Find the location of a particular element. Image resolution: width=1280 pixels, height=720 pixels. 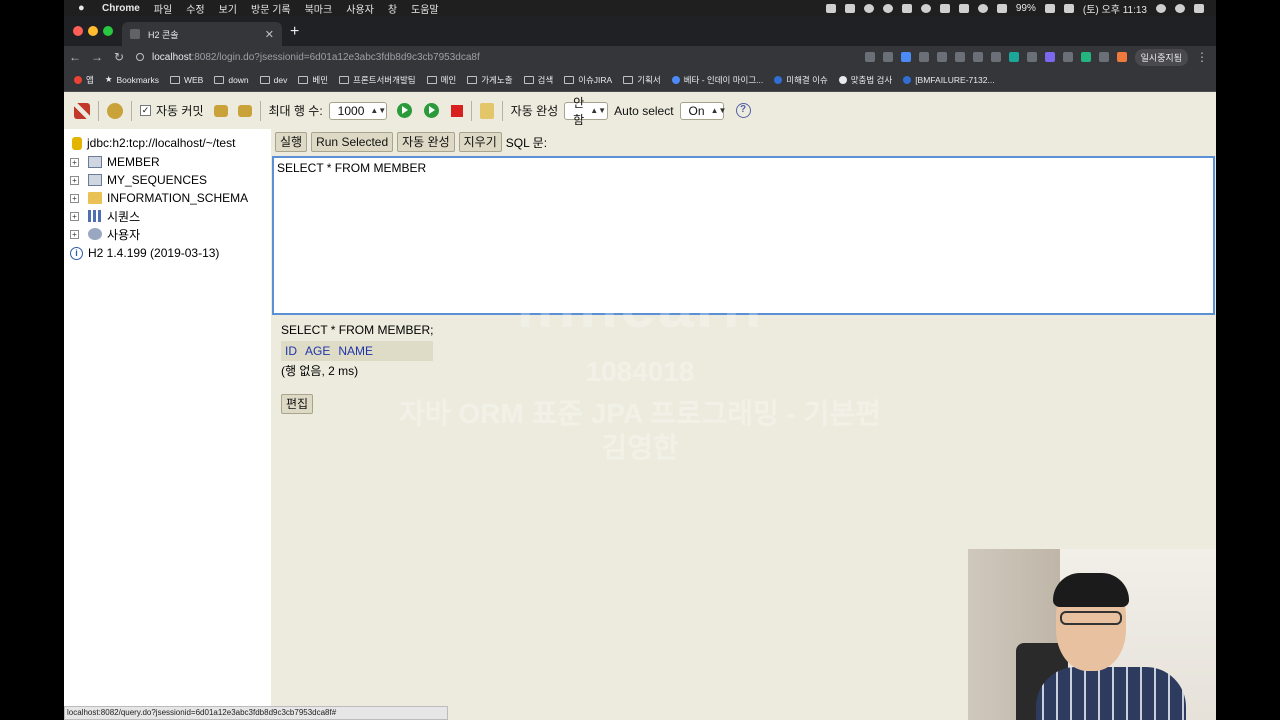

wifi-icon is located at coordinates (982, 8).